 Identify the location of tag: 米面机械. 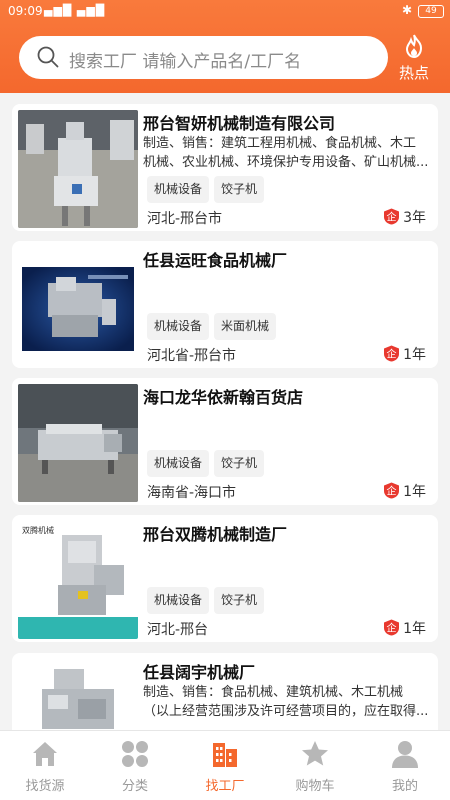
(245, 326).